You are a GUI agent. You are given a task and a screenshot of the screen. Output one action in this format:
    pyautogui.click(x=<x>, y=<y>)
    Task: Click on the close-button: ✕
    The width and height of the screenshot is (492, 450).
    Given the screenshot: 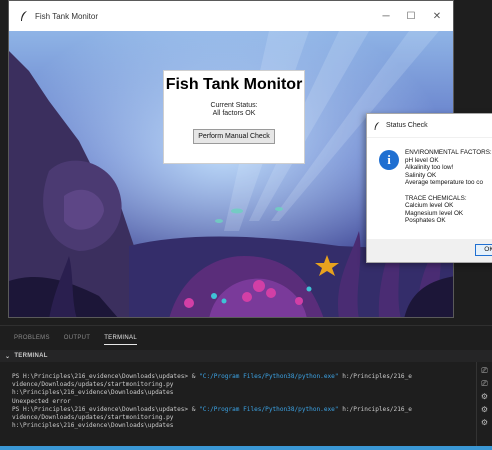 What is the action you would take?
    pyautogui.click(x=437, y=16)
    